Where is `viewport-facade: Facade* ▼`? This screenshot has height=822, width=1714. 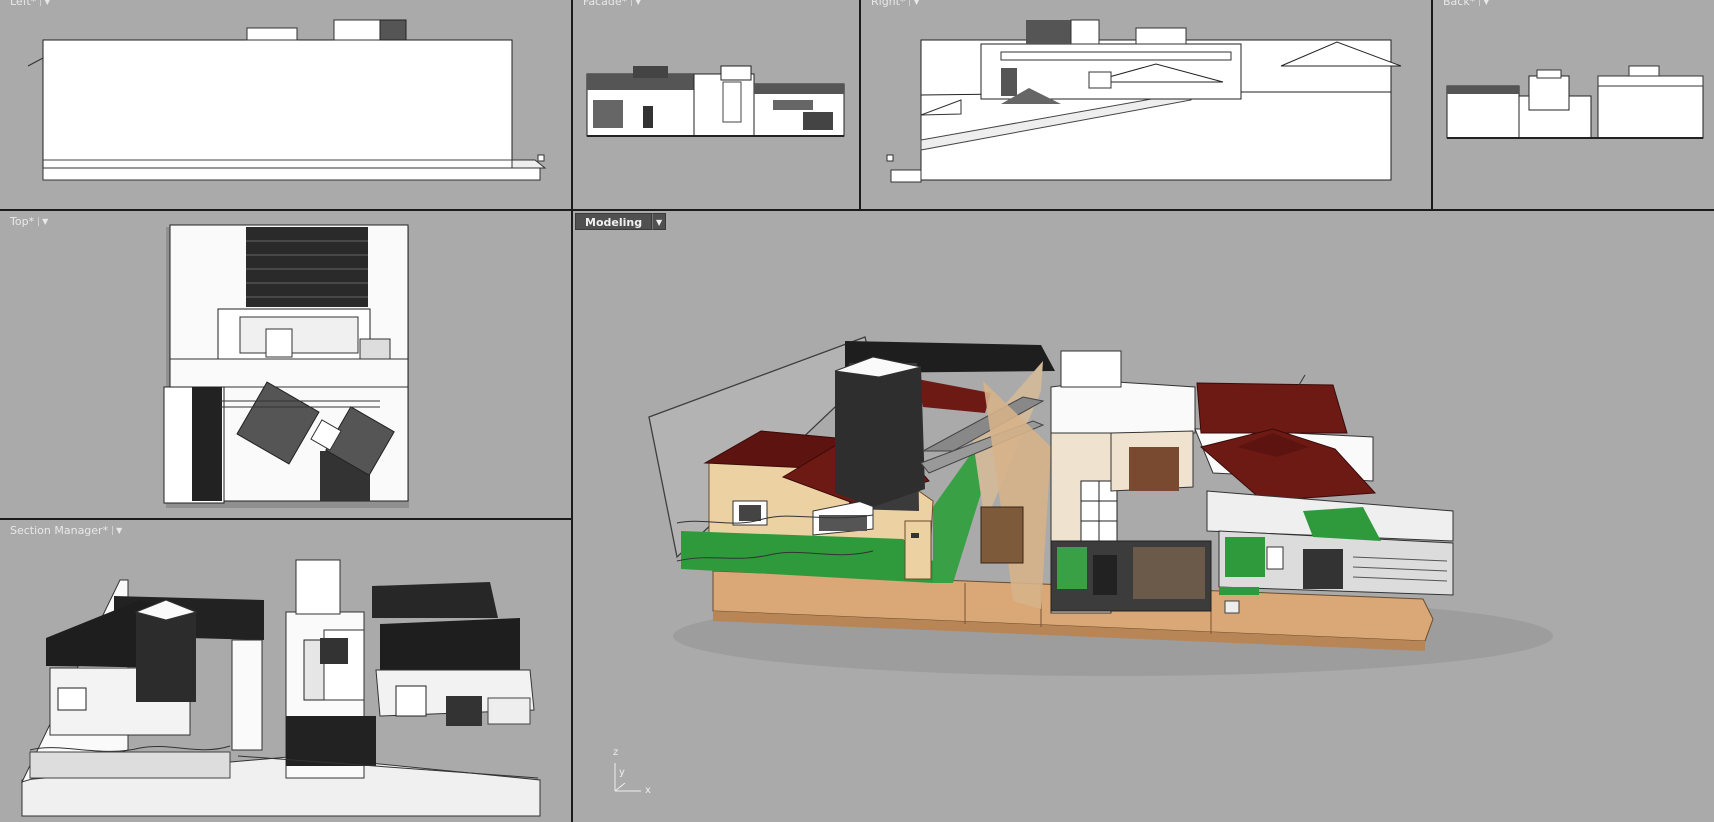
viewport-facade: Facade* ▼ is located at coordinates (716, 104).